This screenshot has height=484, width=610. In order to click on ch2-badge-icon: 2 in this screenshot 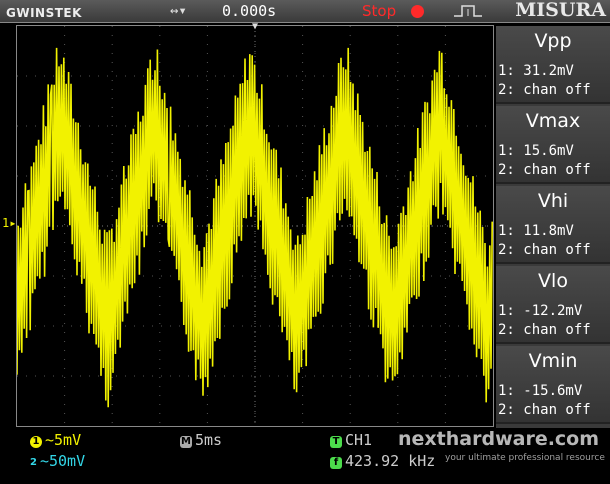, I will do `click(33, 462)`.